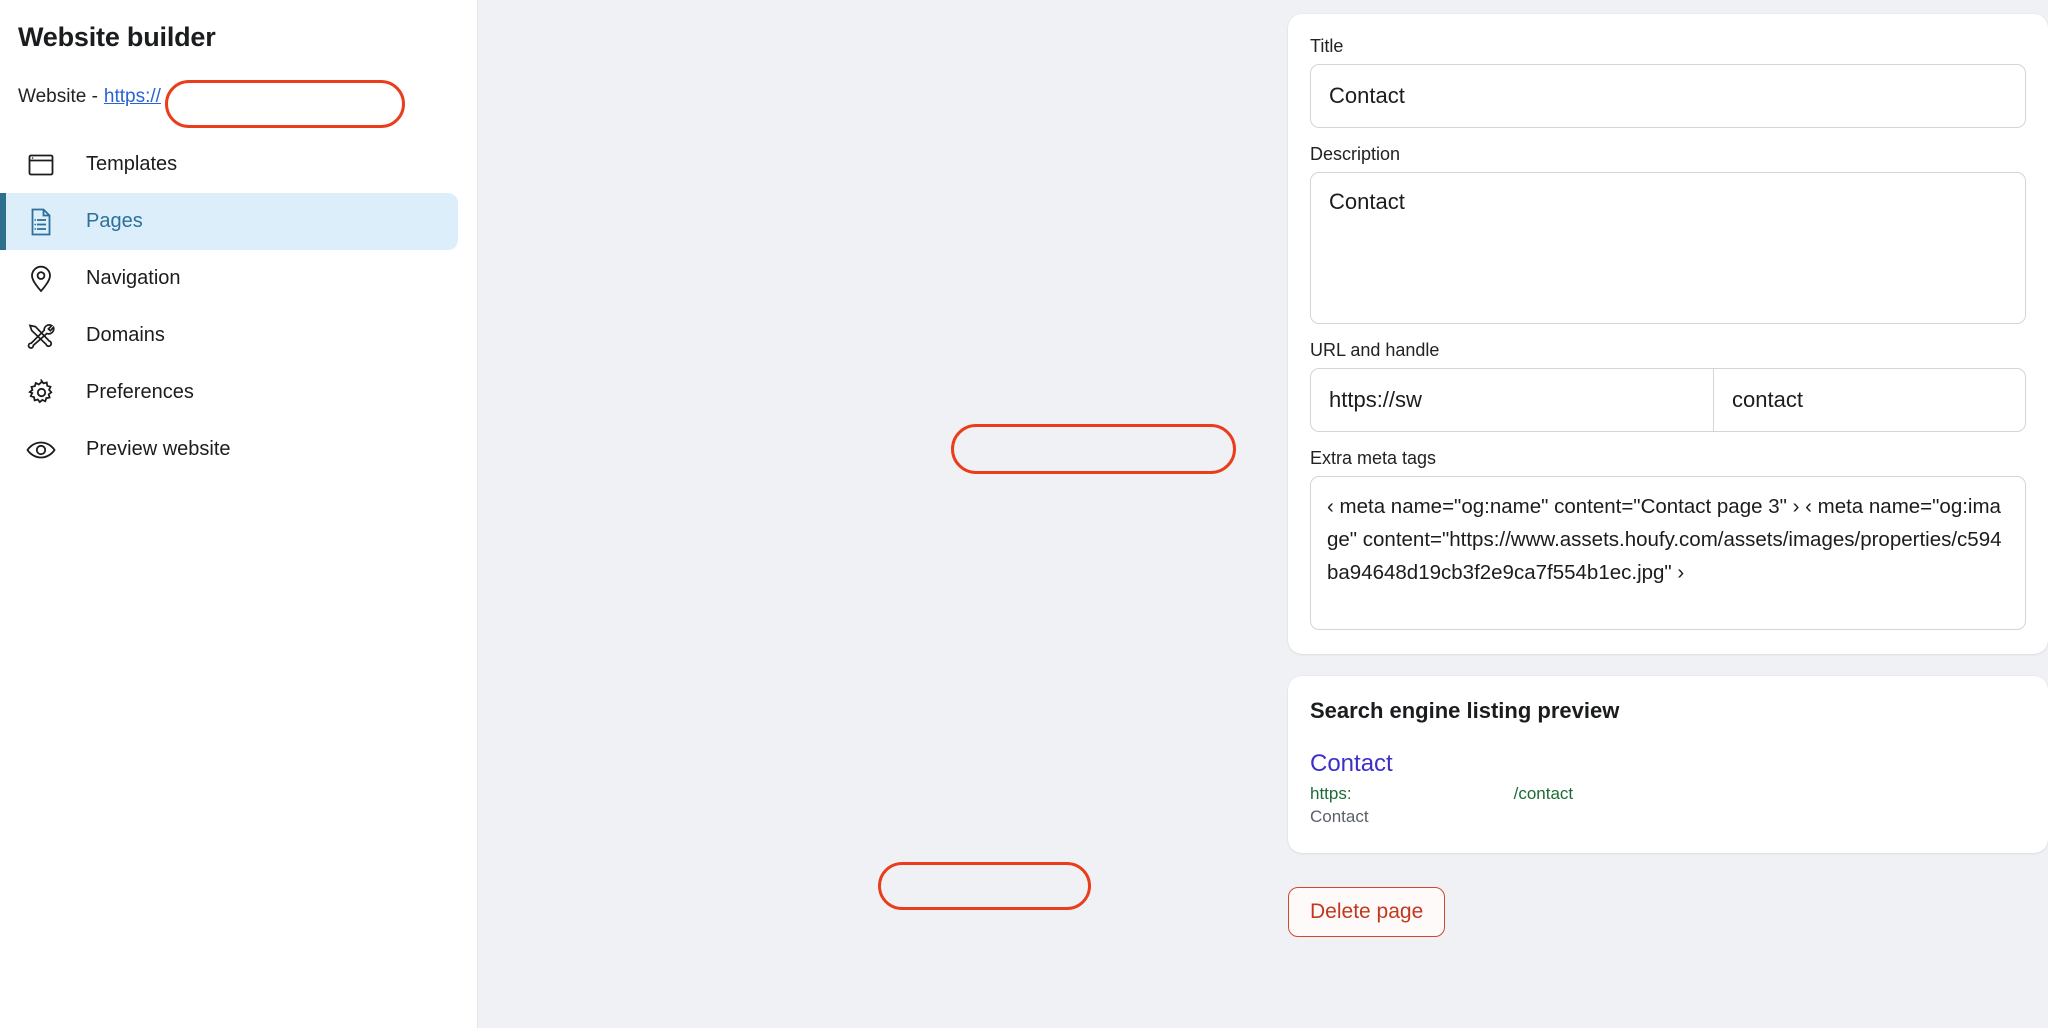  I want to click on description-label: Description, so click(1355, 154).